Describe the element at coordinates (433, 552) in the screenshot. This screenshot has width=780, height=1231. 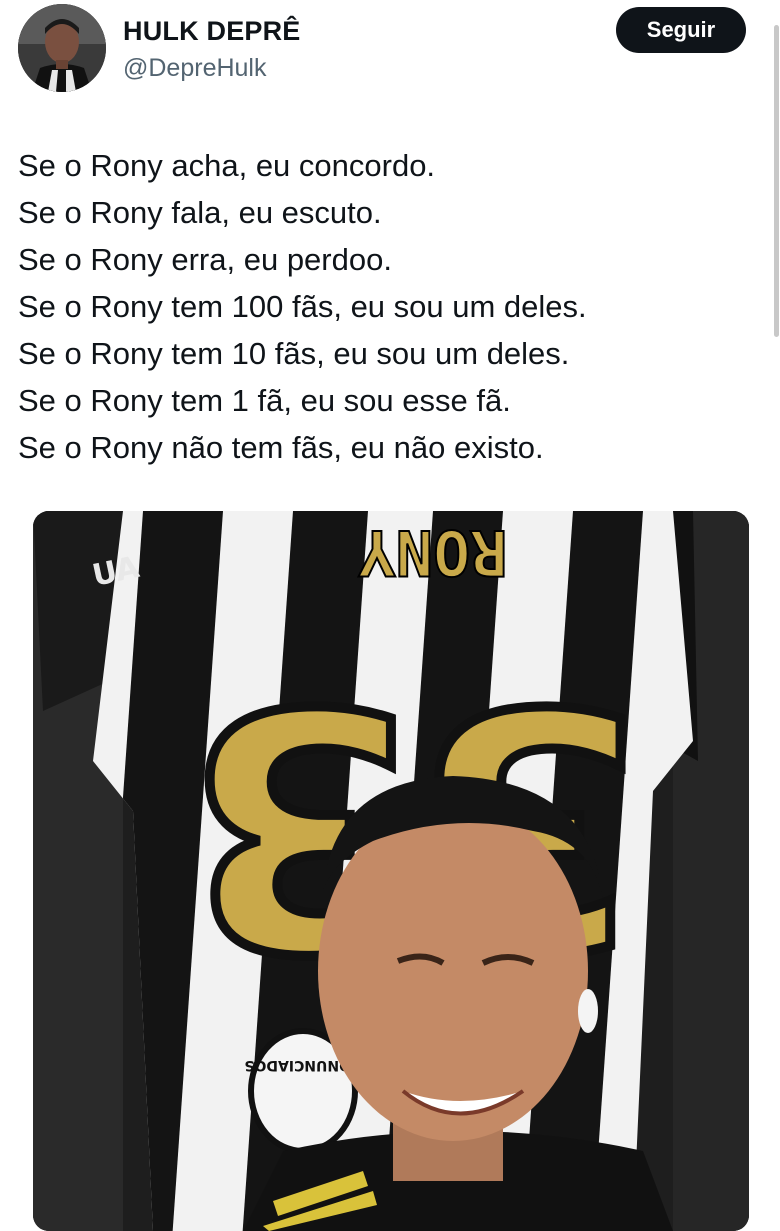
I see `jersey-name: RONY` at that location.